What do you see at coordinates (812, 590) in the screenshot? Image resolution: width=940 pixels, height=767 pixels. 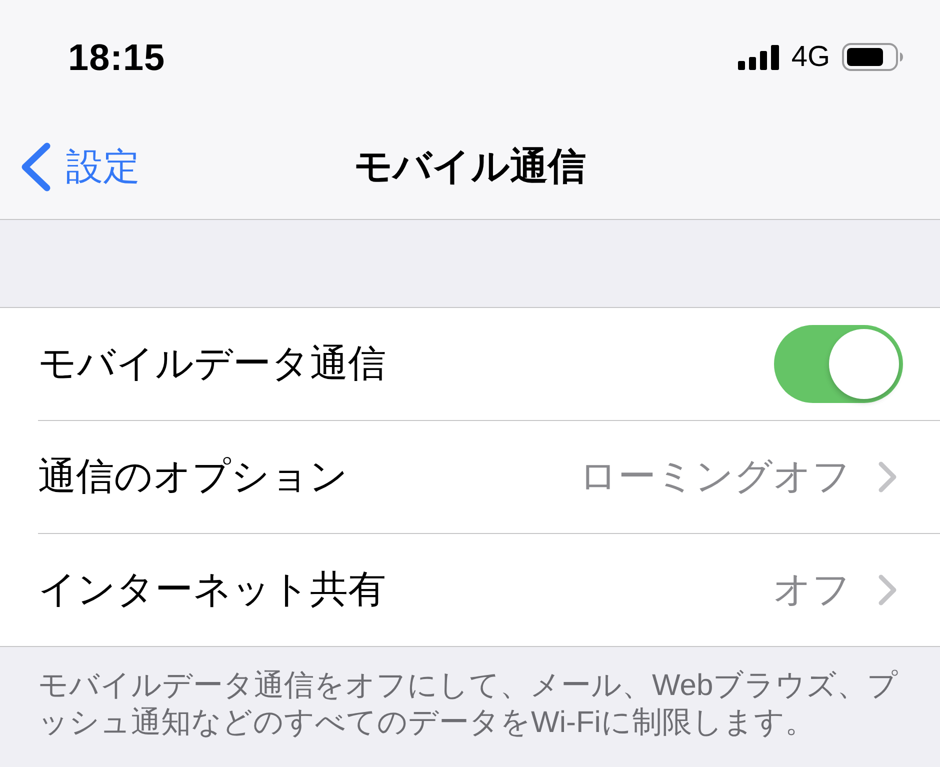 I see `row-value: オフ` at bounding box center [812, 590].